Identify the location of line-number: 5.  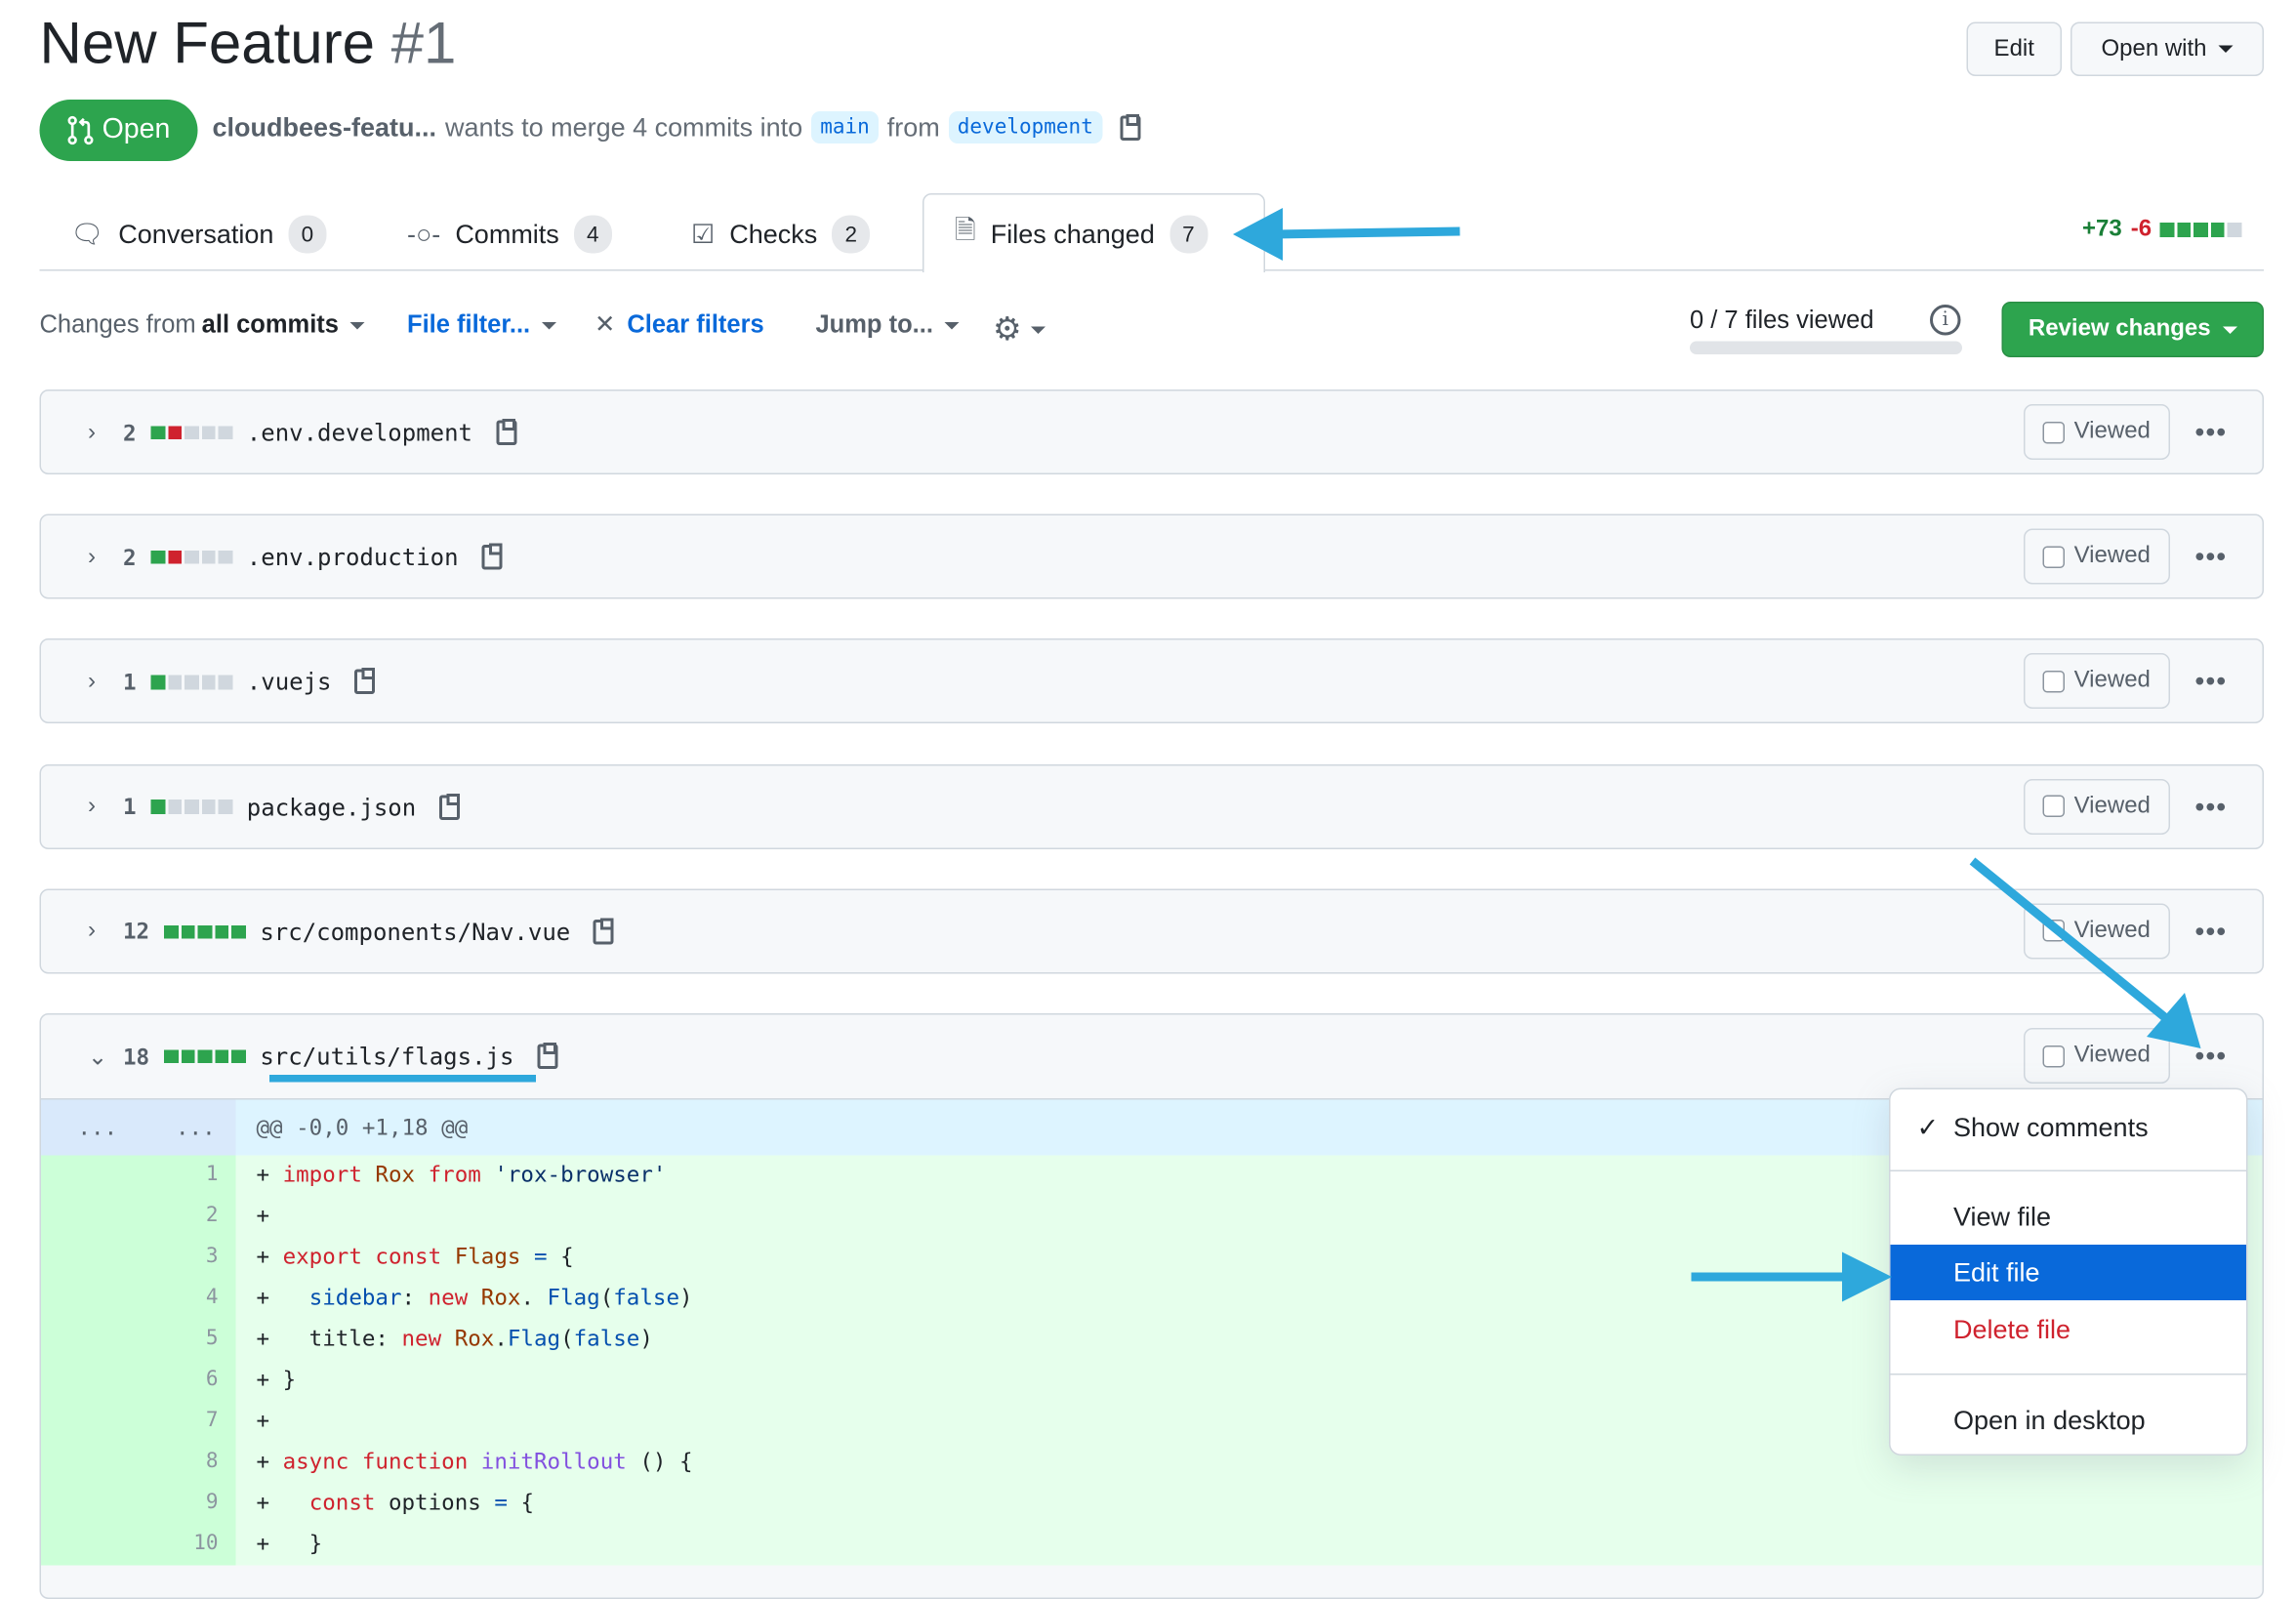
(212, 1338).